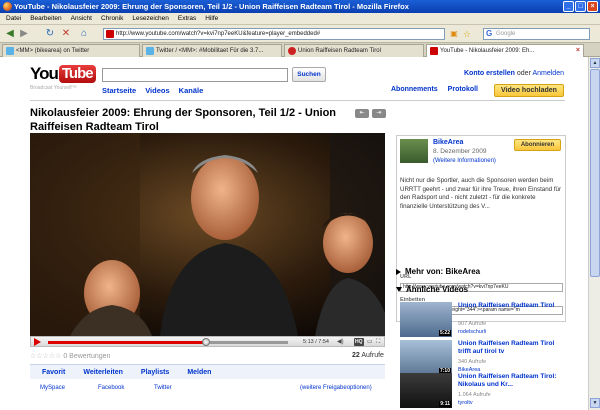  I want to click on expand-arrow-icon, so click(398, 271).